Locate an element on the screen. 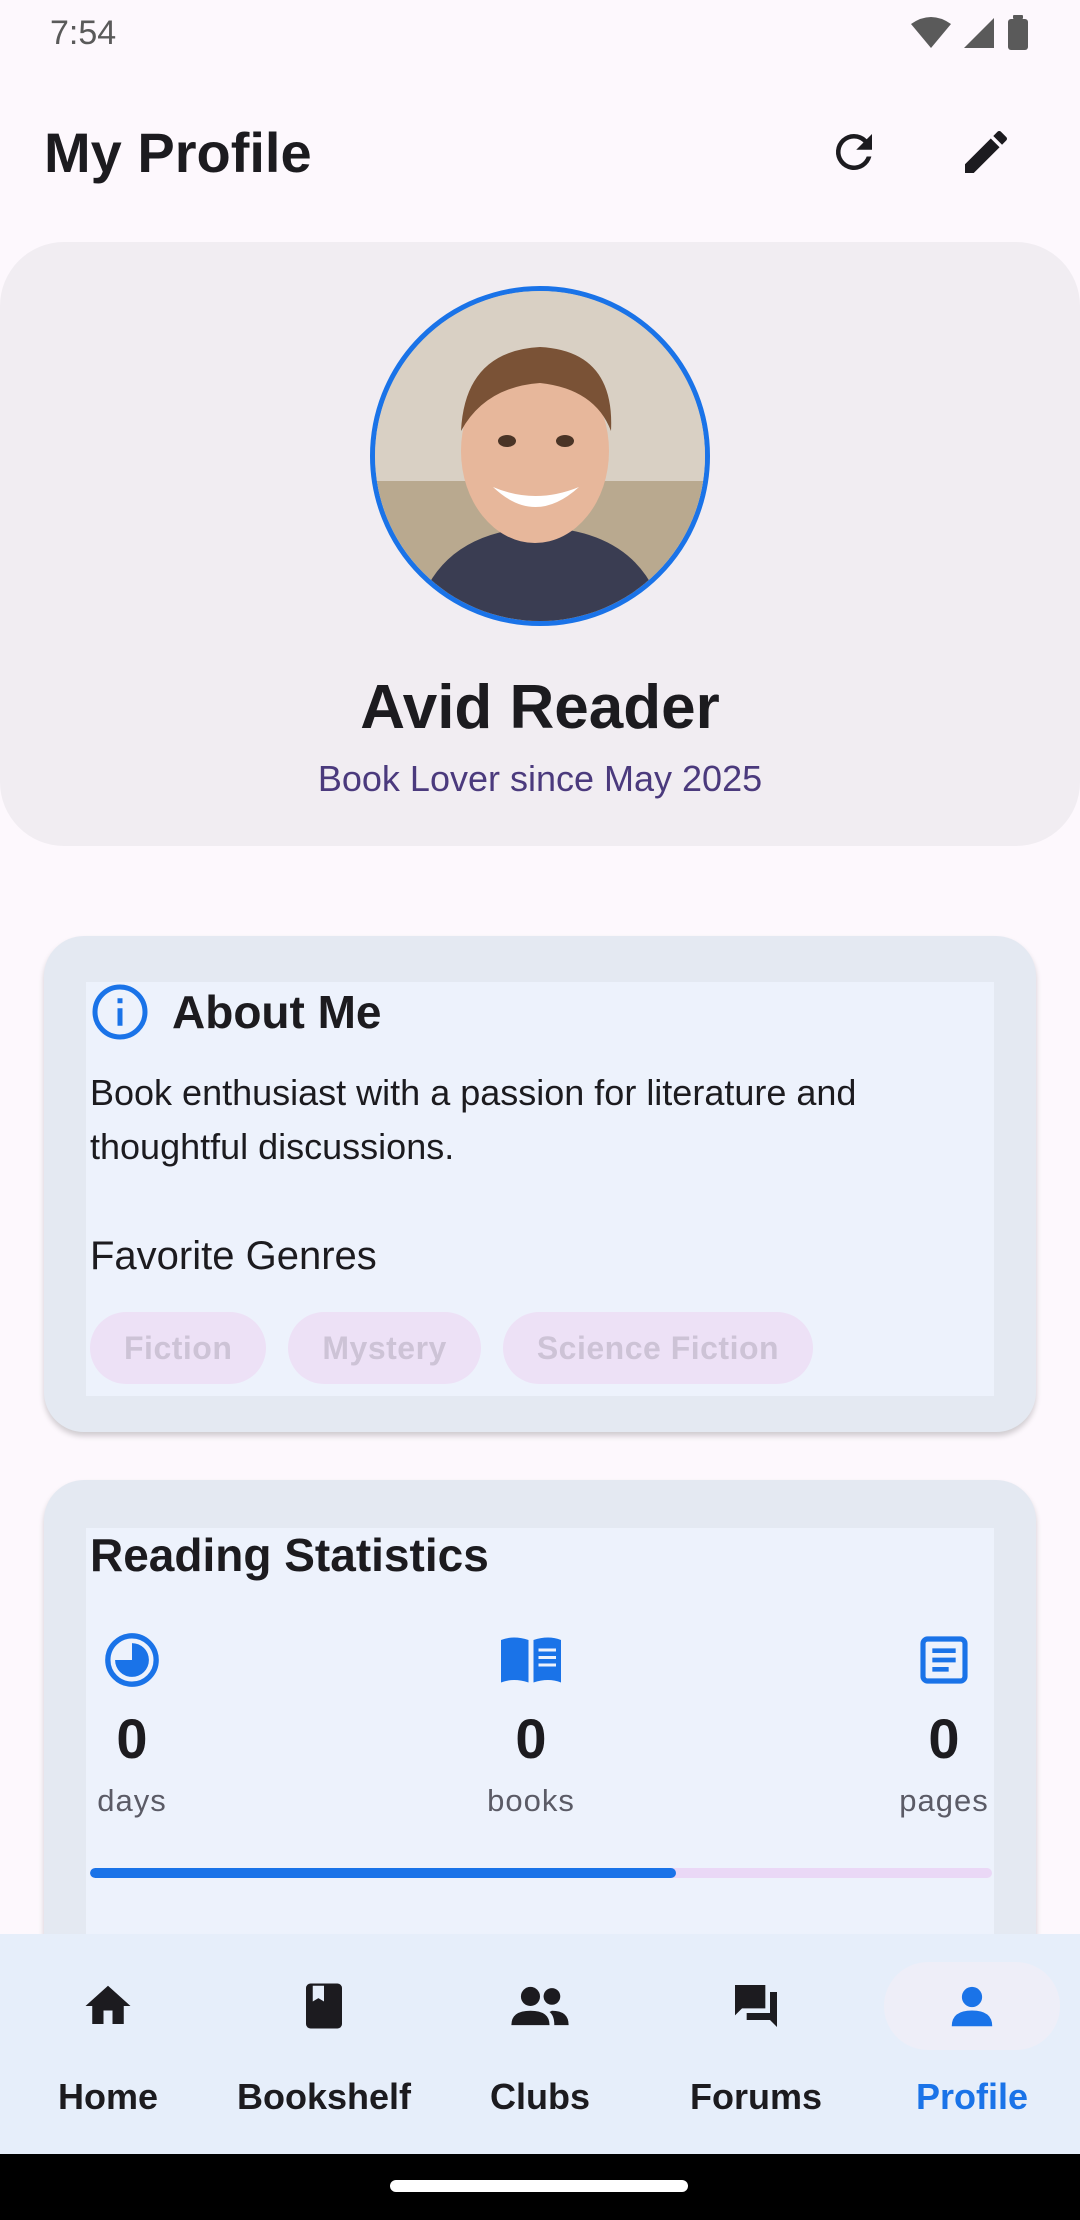 The height and width of the screenshot is (2220, 1080). nav-item-profile: Profile is located at coordinates (972, 2044).